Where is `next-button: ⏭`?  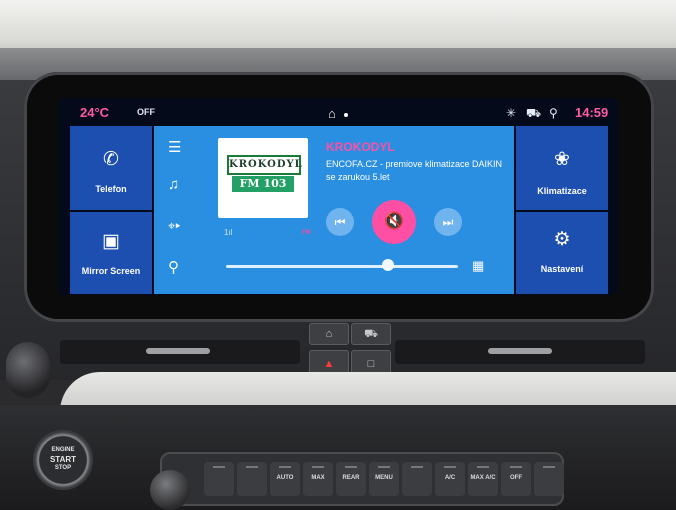
next-button: ⏭ is located at coordinates (448, 222).